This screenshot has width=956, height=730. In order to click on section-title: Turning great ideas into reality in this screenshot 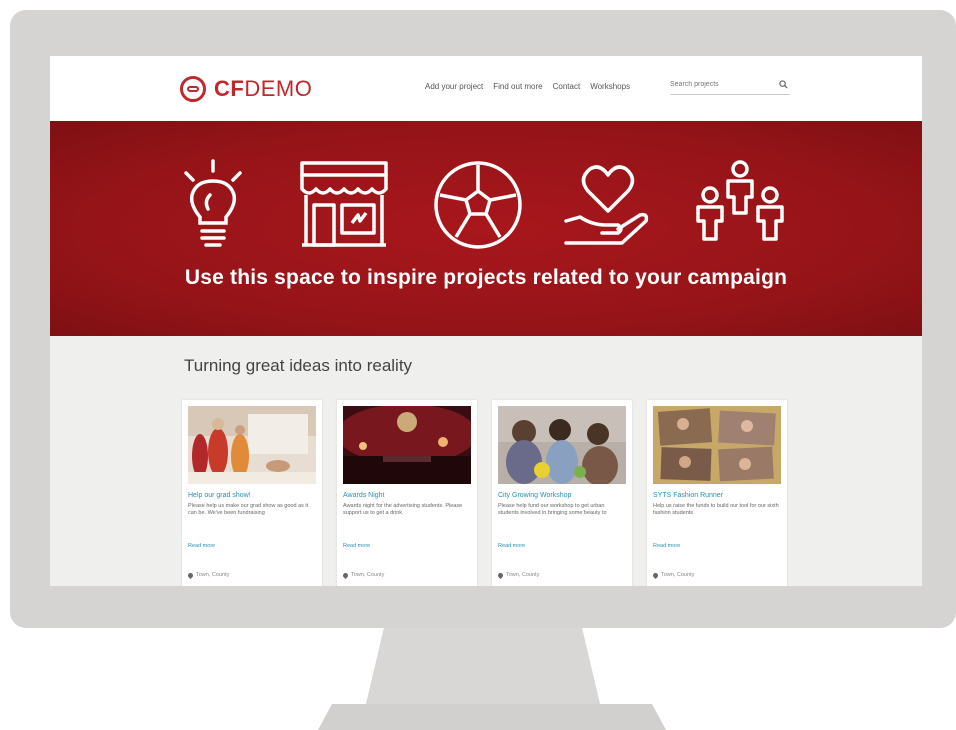, I will do `click(298, 365)`.